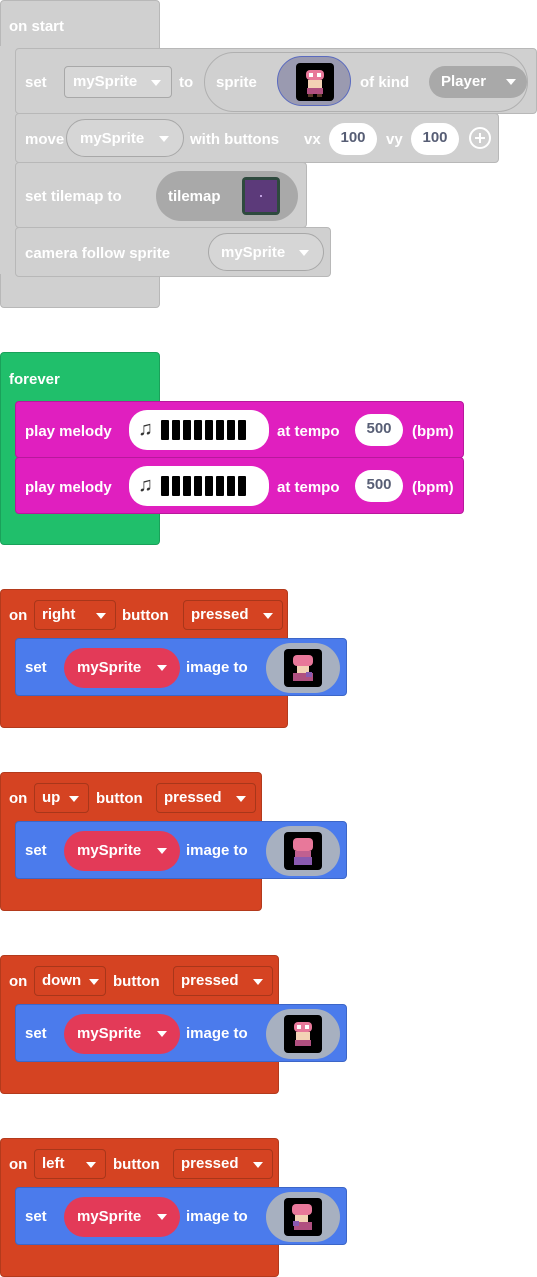 This screenshot has width=537, height=1277. Describe the element at coordinates (125, 138) in the screenshot. I see `move-variable-dropdown: mySprite` at that location.